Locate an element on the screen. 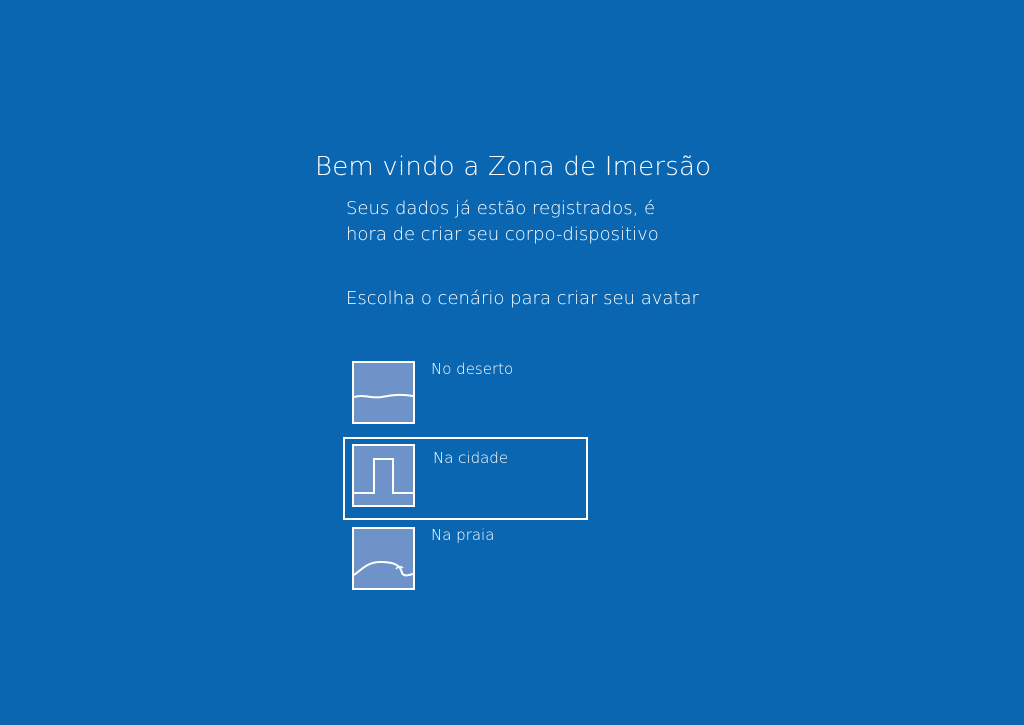 The width and height of the screenshot is (1024, 725). city-icon is located at coordinates (383, 475).